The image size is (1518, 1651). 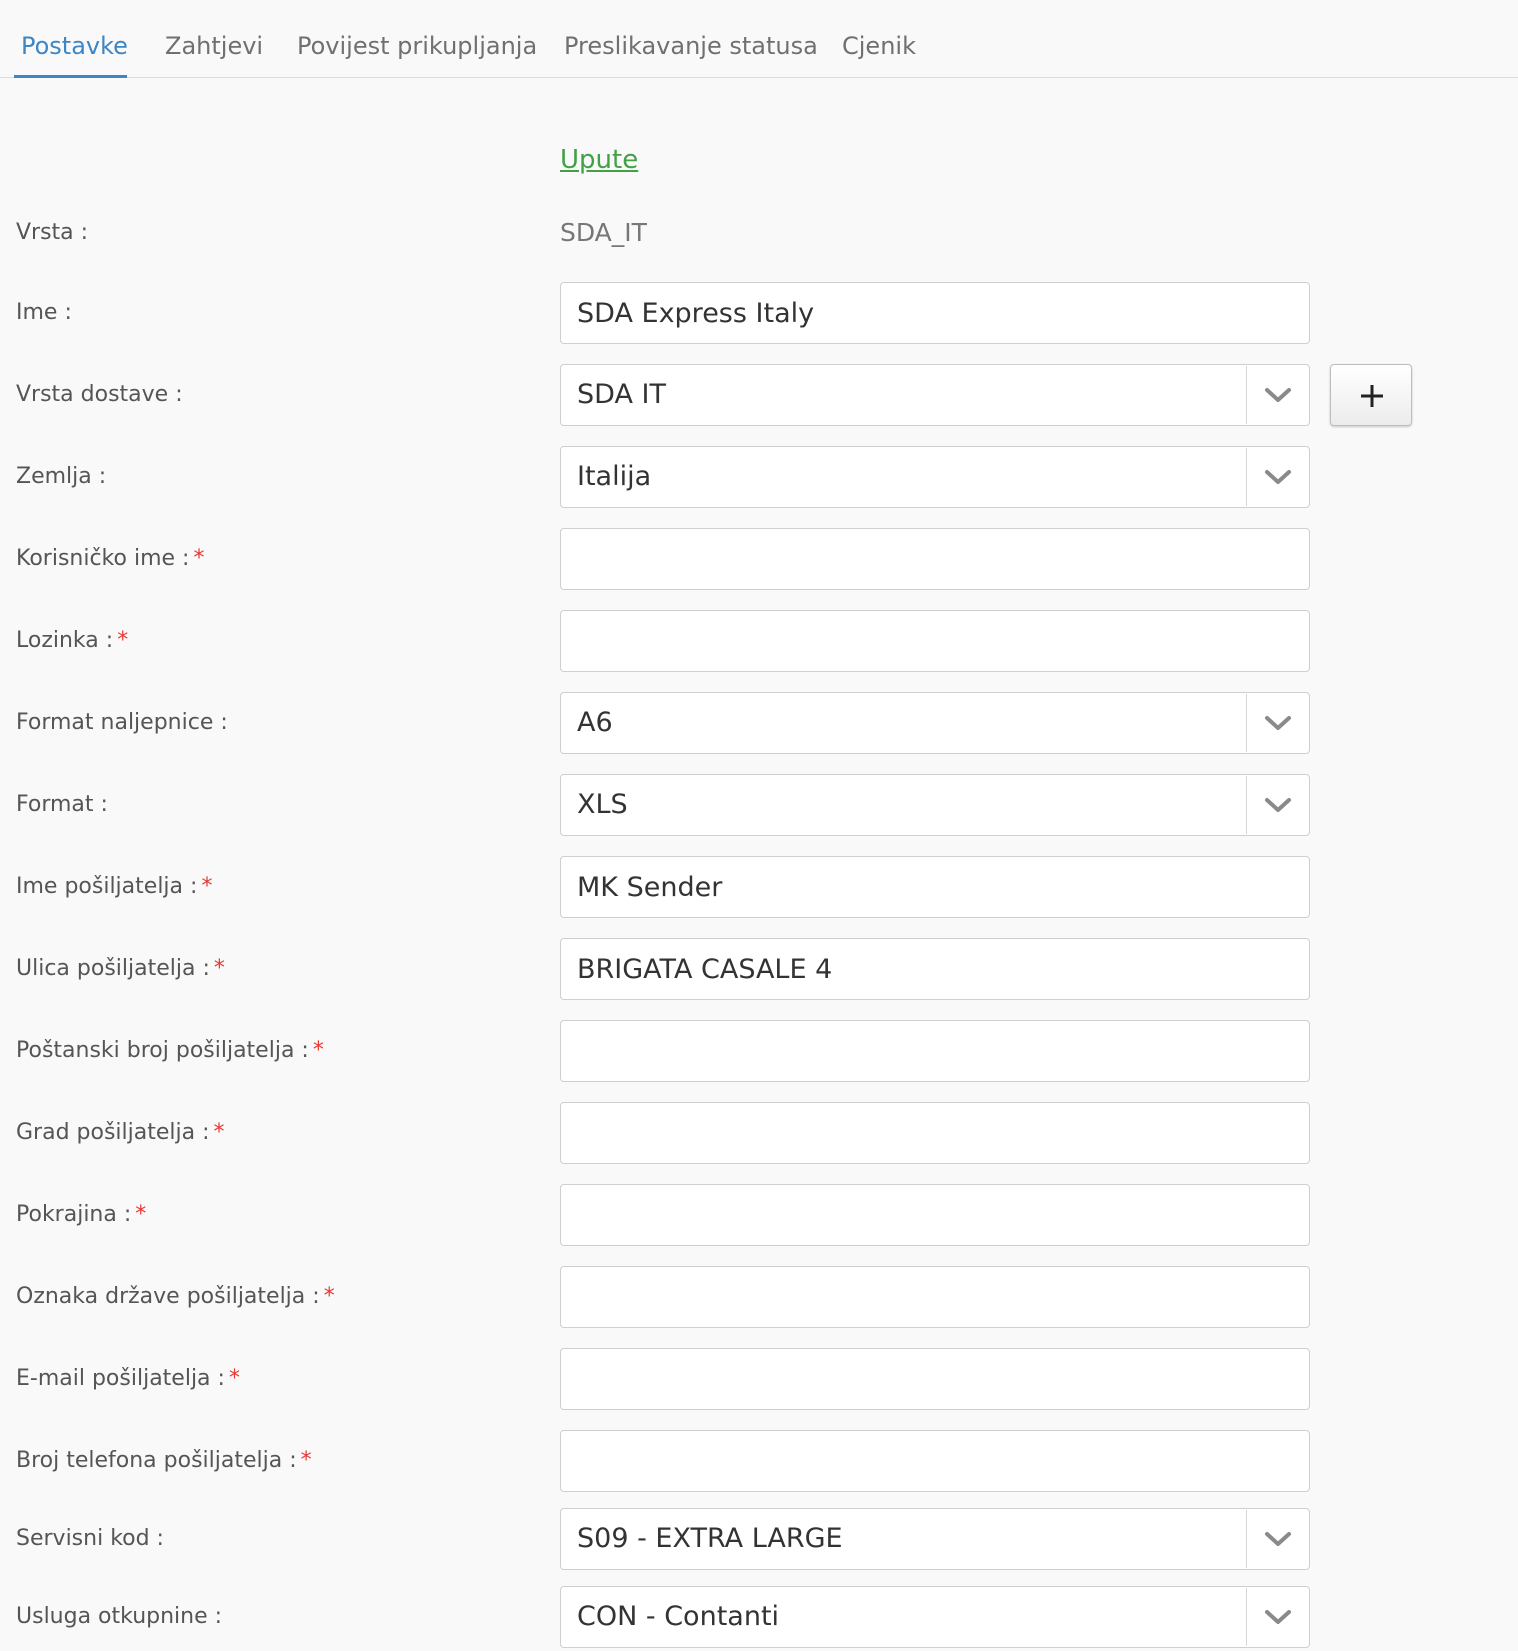 I want to click on name-input, so click(x=935, y=313).